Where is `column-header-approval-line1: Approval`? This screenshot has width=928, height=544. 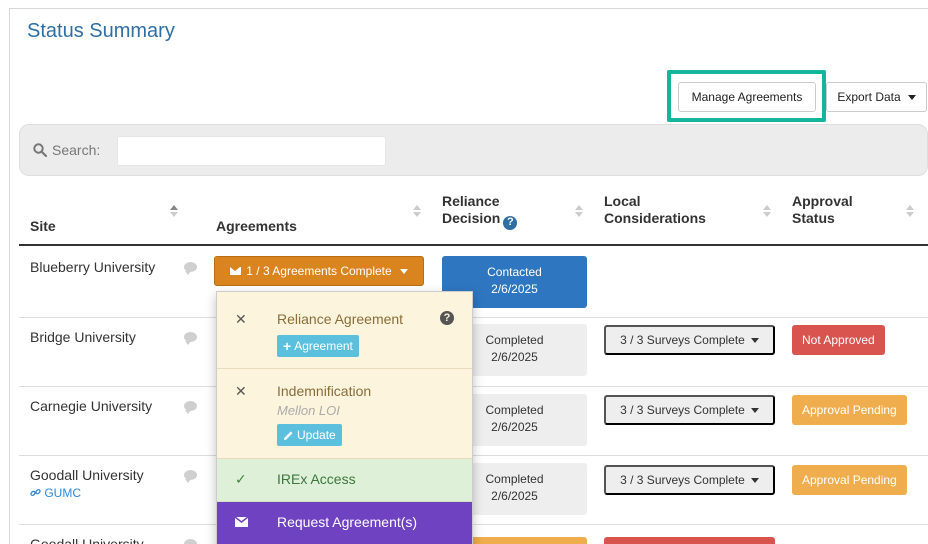
column-header-approval-line1: Approval is located at coordinates (822, 201).